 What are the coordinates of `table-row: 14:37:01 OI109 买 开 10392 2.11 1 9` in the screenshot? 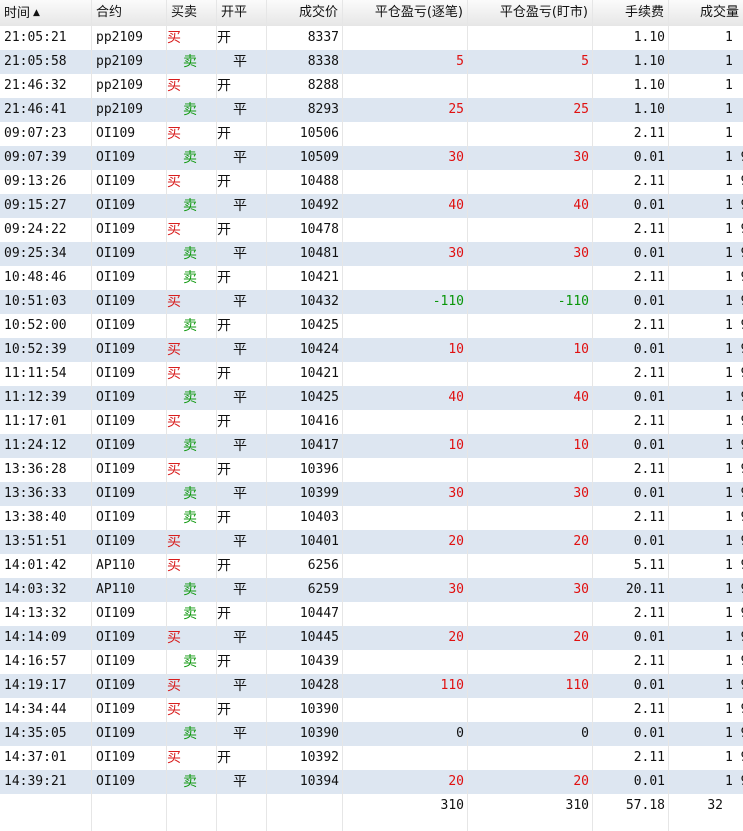 It's located at (371, 758).